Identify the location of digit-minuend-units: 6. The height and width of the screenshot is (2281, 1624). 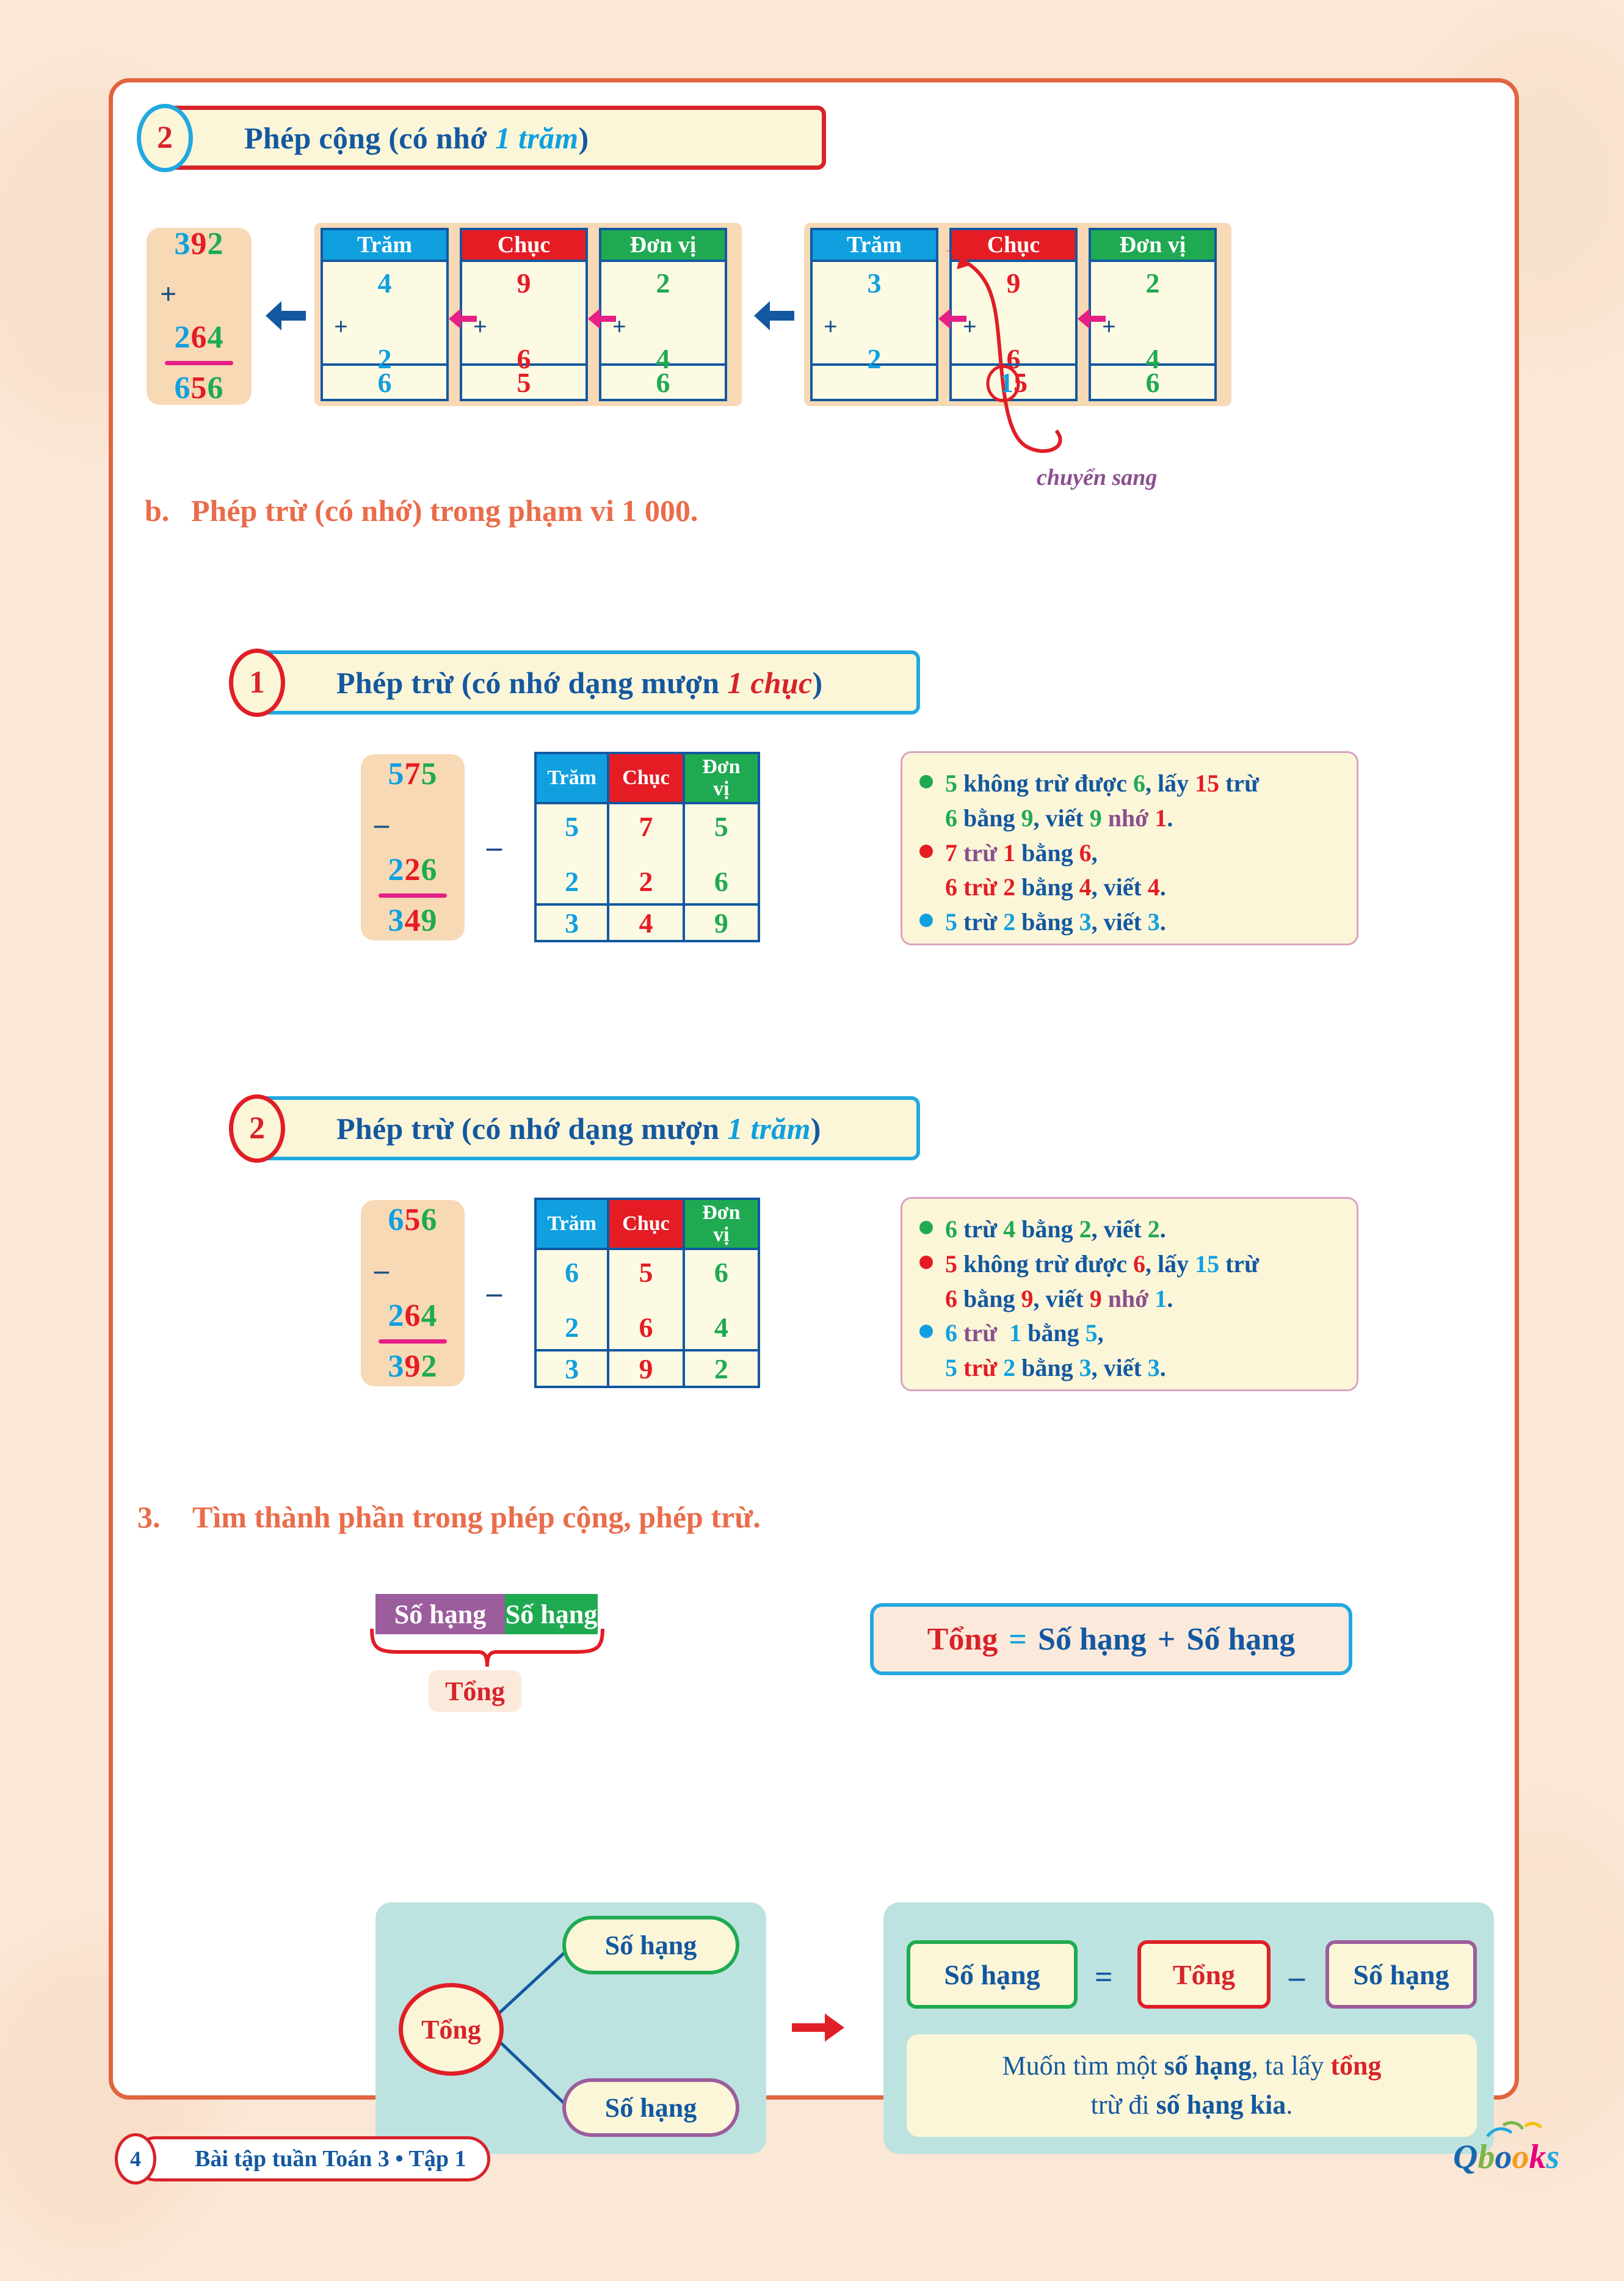
(721, 1272).